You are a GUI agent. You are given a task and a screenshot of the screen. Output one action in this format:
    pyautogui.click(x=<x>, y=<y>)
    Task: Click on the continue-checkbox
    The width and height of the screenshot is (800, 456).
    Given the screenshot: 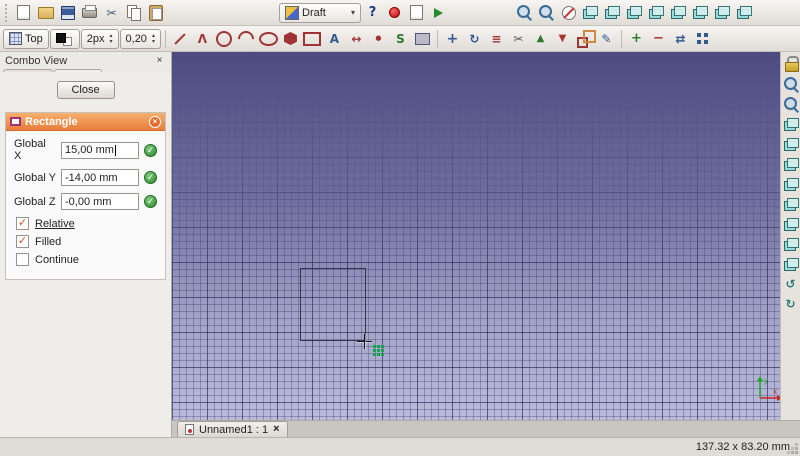 What is the action you would take?
    pyautogui.click(x=22, y=259)
    